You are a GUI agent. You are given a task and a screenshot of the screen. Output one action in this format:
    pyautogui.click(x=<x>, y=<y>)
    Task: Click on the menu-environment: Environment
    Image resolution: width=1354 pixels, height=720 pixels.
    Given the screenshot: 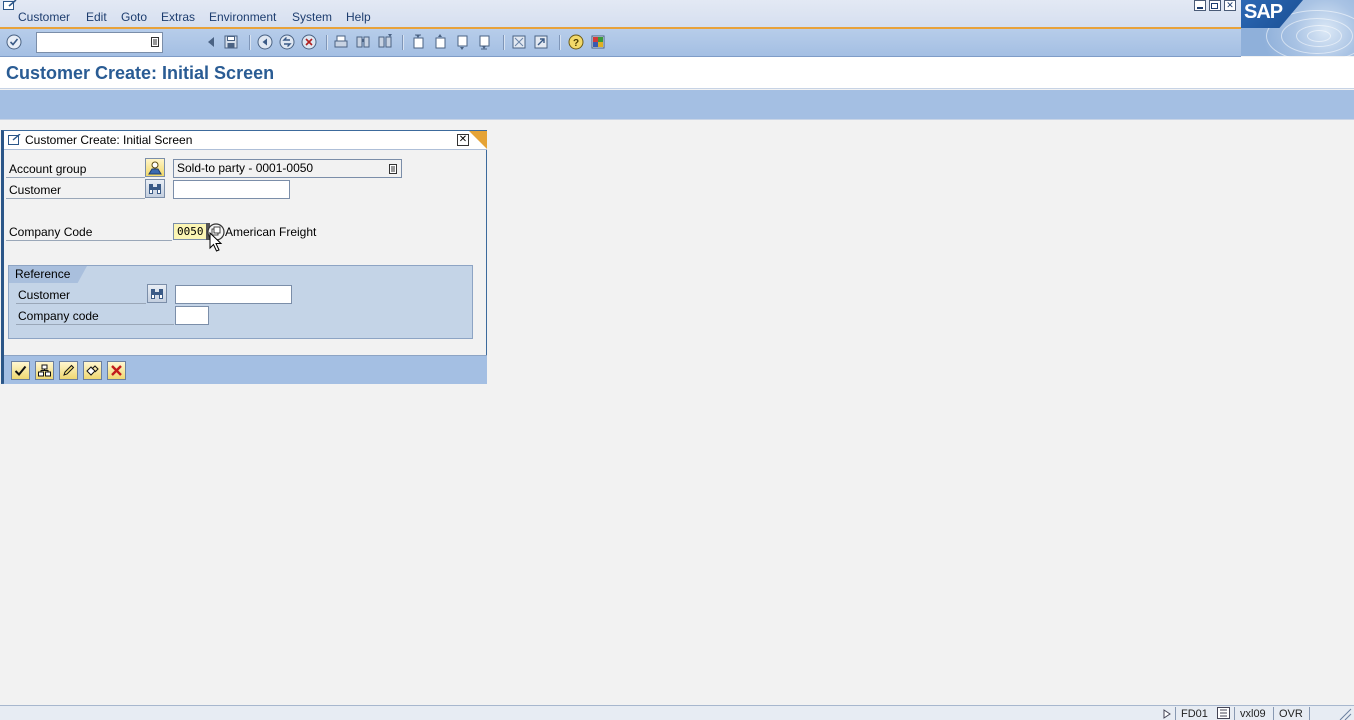 What is the action you would take?
    pyautogui.click(x=242, y=17)
    